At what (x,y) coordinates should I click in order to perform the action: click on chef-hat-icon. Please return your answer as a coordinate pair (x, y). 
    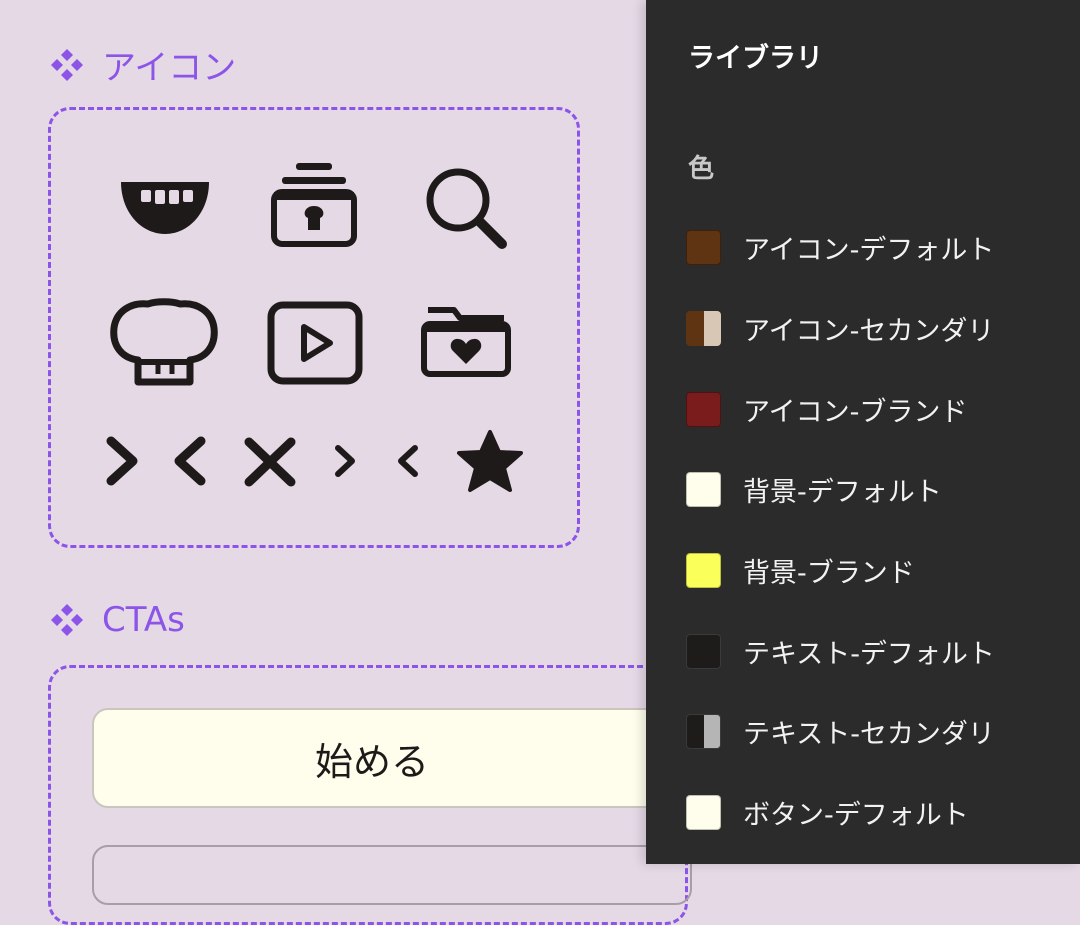
    Looking at the image, I should click on (164, 343).